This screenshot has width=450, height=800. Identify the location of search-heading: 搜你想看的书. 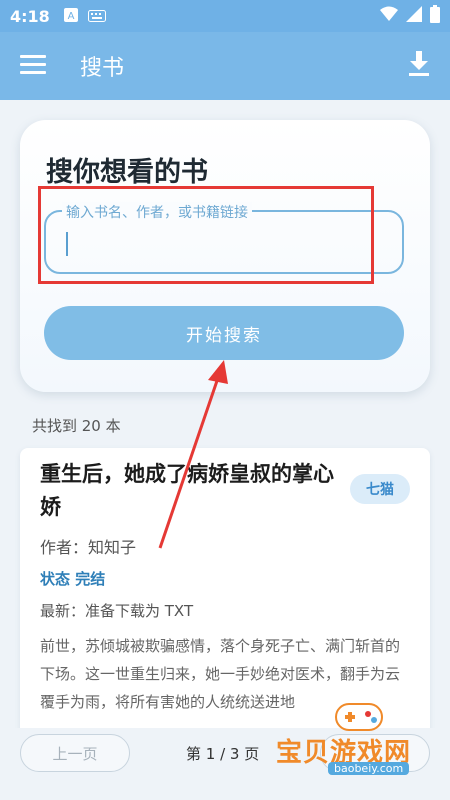
(127, 172).